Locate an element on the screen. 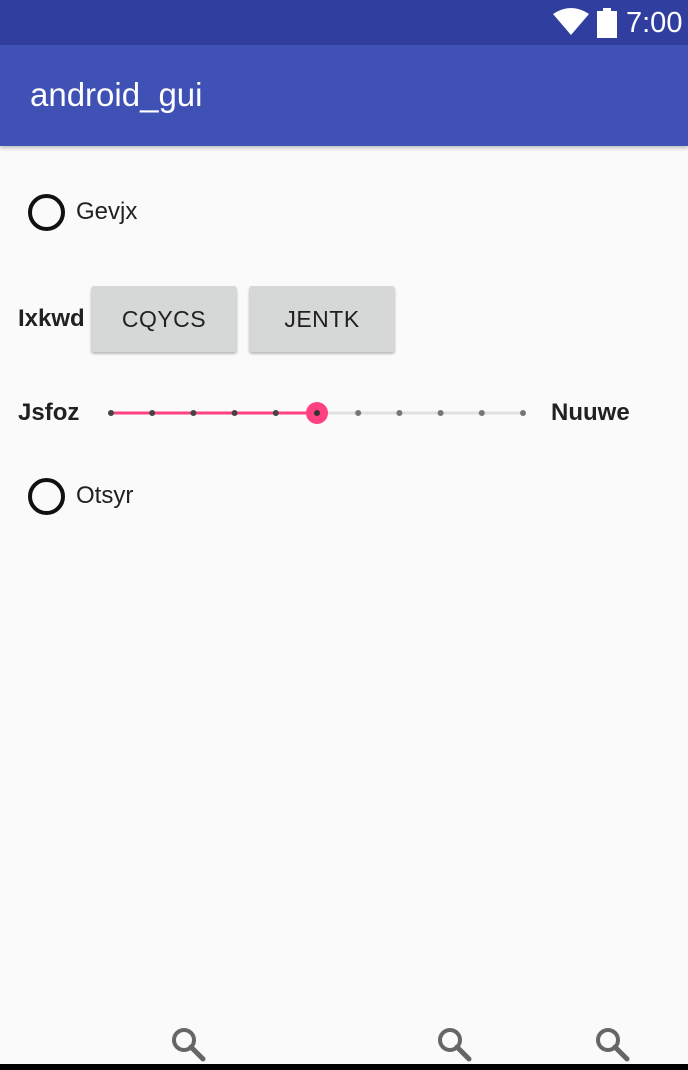 This screenshot has width=688, height=1070. seekbar-track is located at coordinates (317, 413).